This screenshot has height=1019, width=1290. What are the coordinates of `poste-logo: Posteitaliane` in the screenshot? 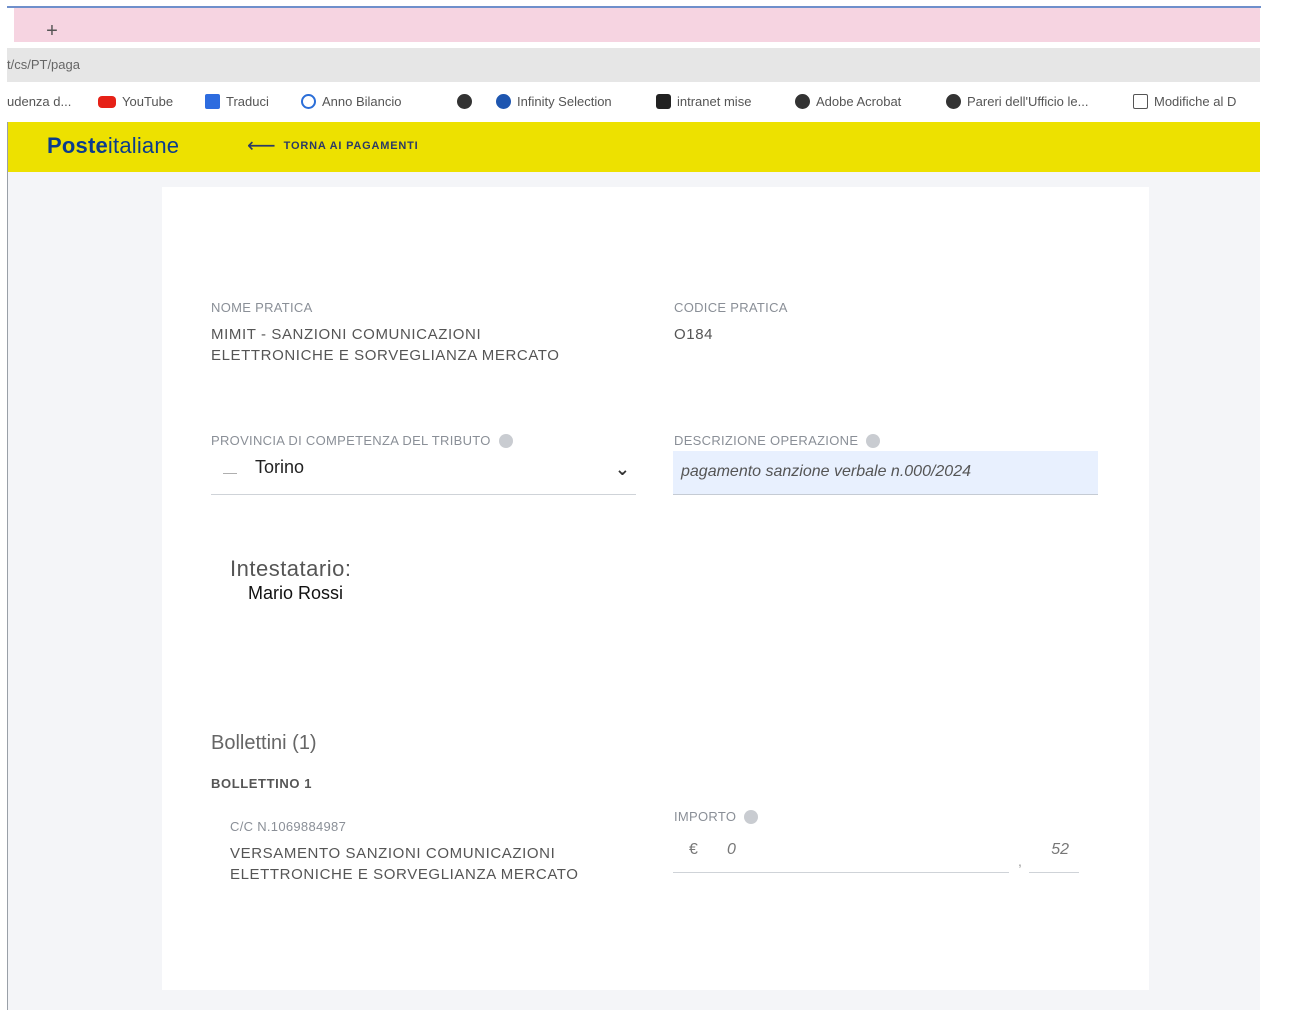 It's located at (113, 146).